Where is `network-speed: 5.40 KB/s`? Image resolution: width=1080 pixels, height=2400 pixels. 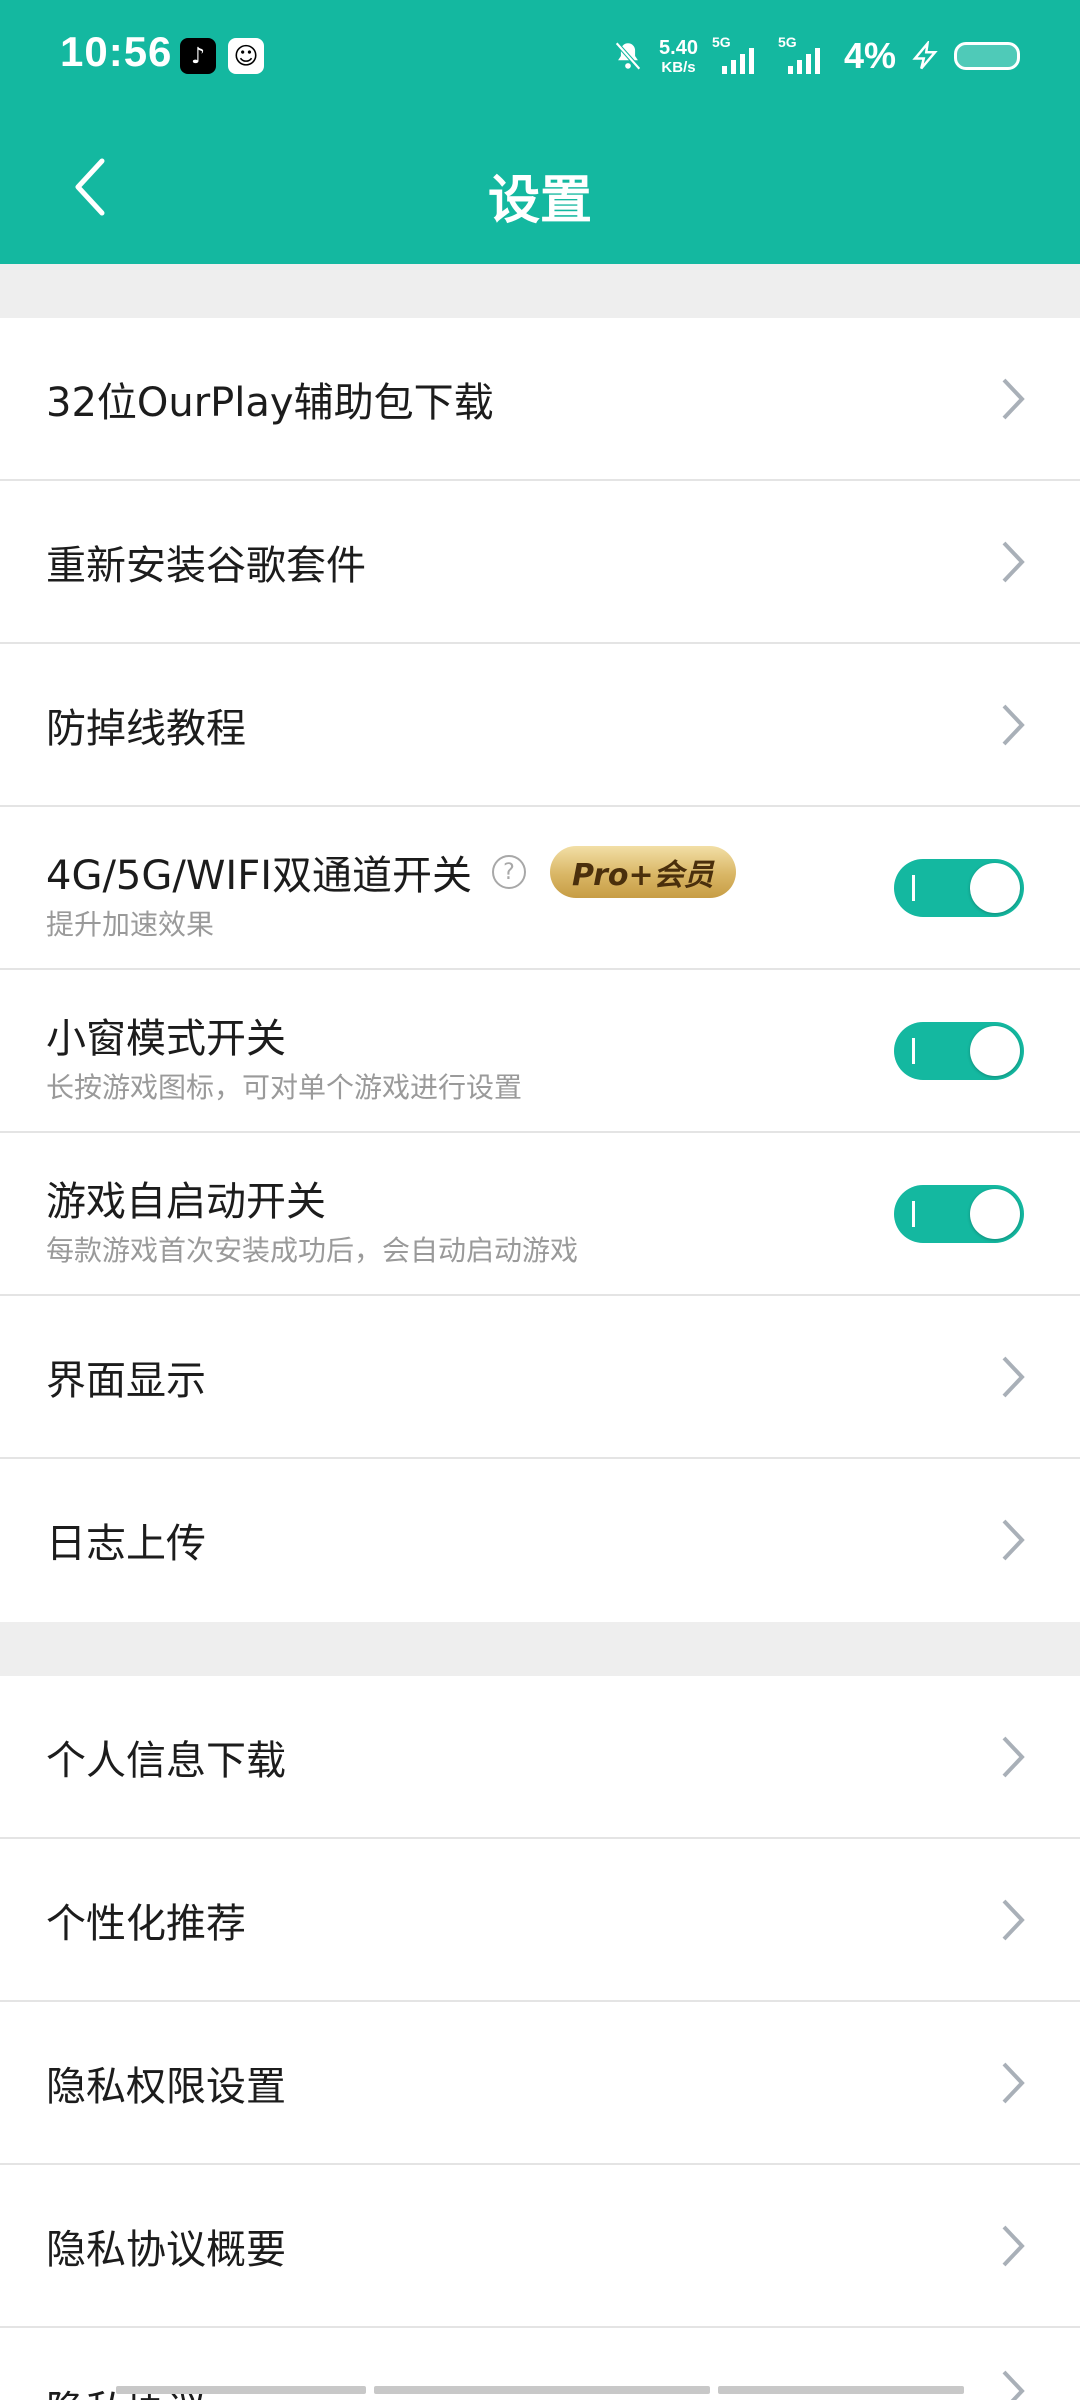
network-speed: 5.40 KB/s is located at coordinates (678, 56).